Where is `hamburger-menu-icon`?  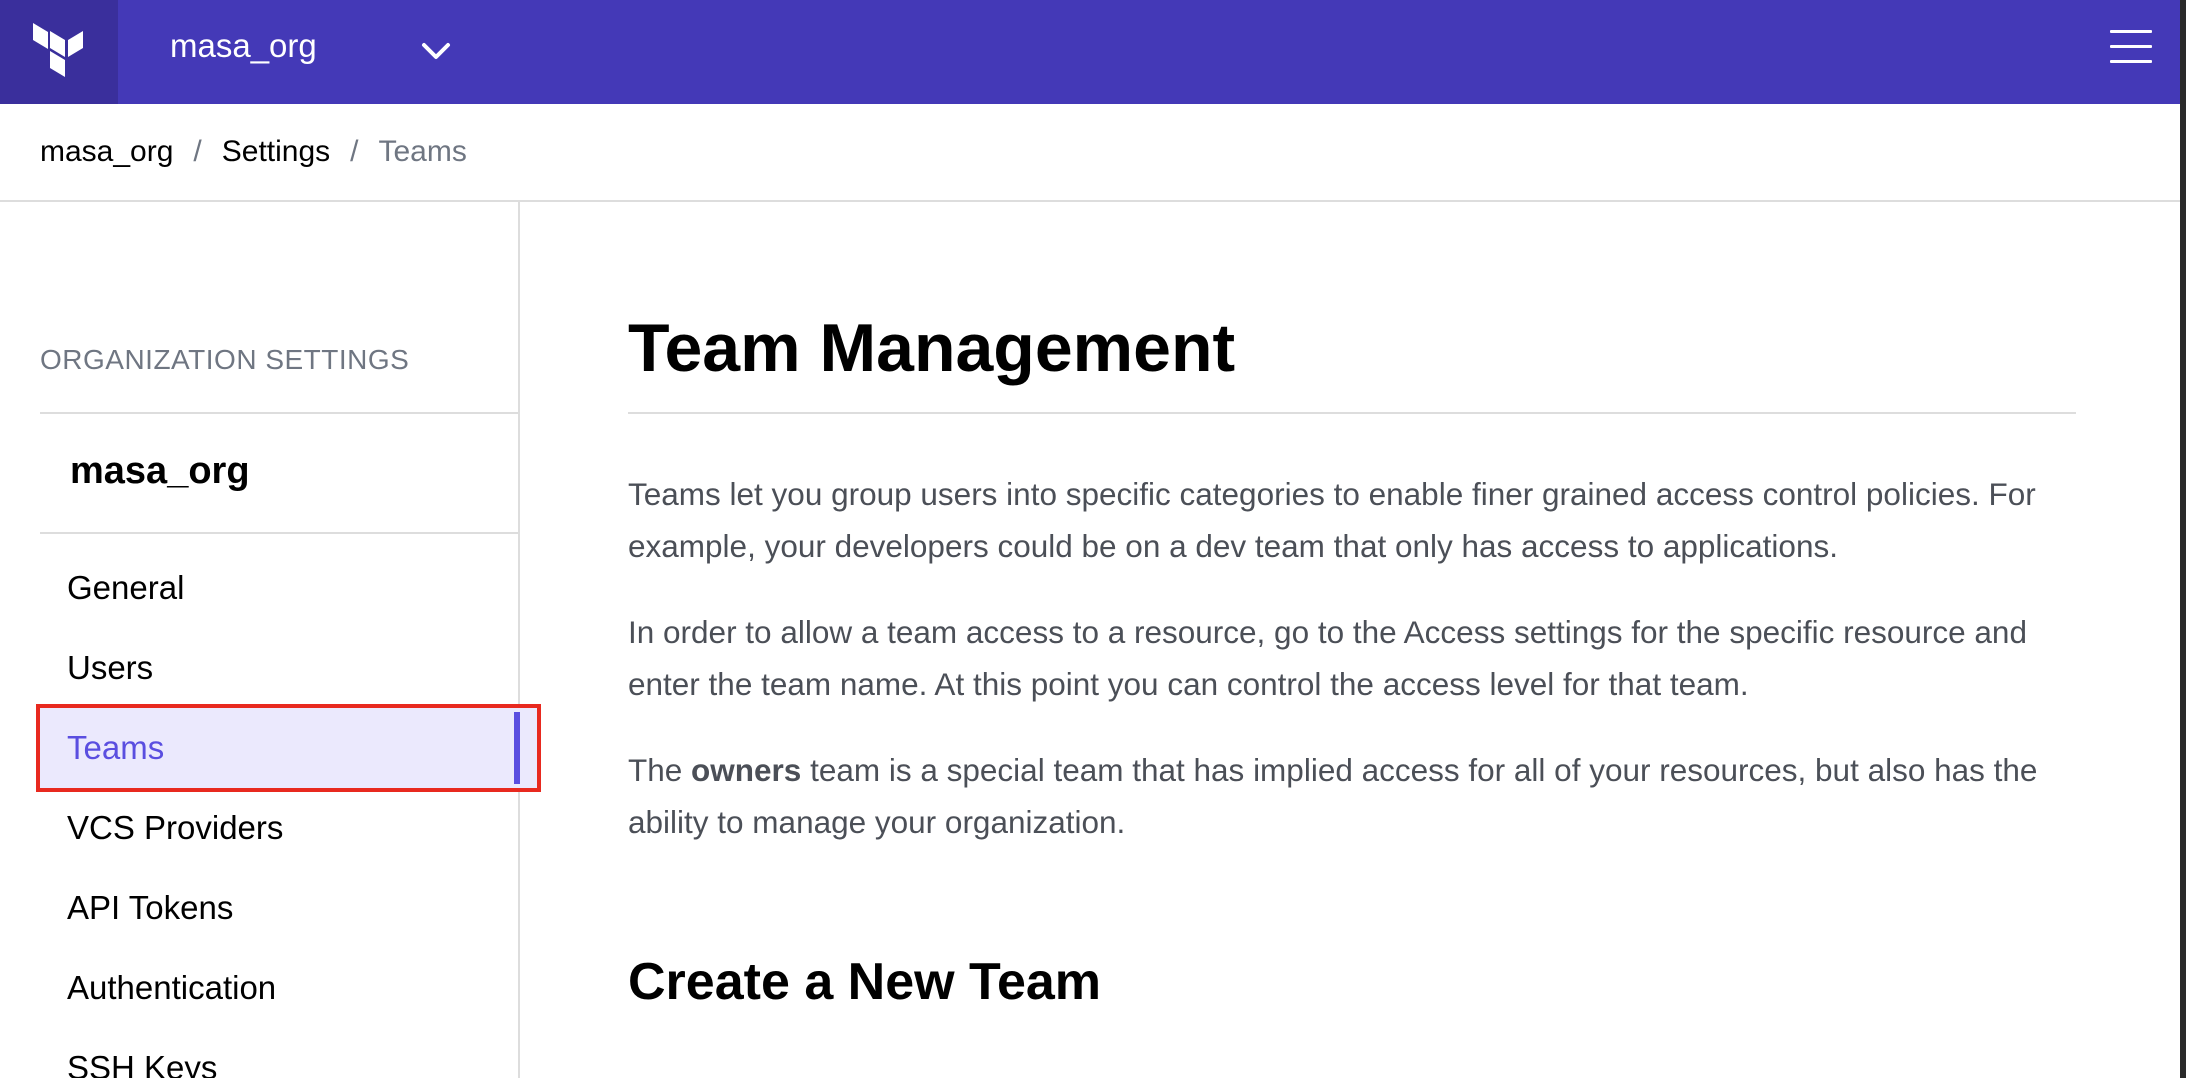 hamburger-menu-icon is located at coordinates (2132, 47).